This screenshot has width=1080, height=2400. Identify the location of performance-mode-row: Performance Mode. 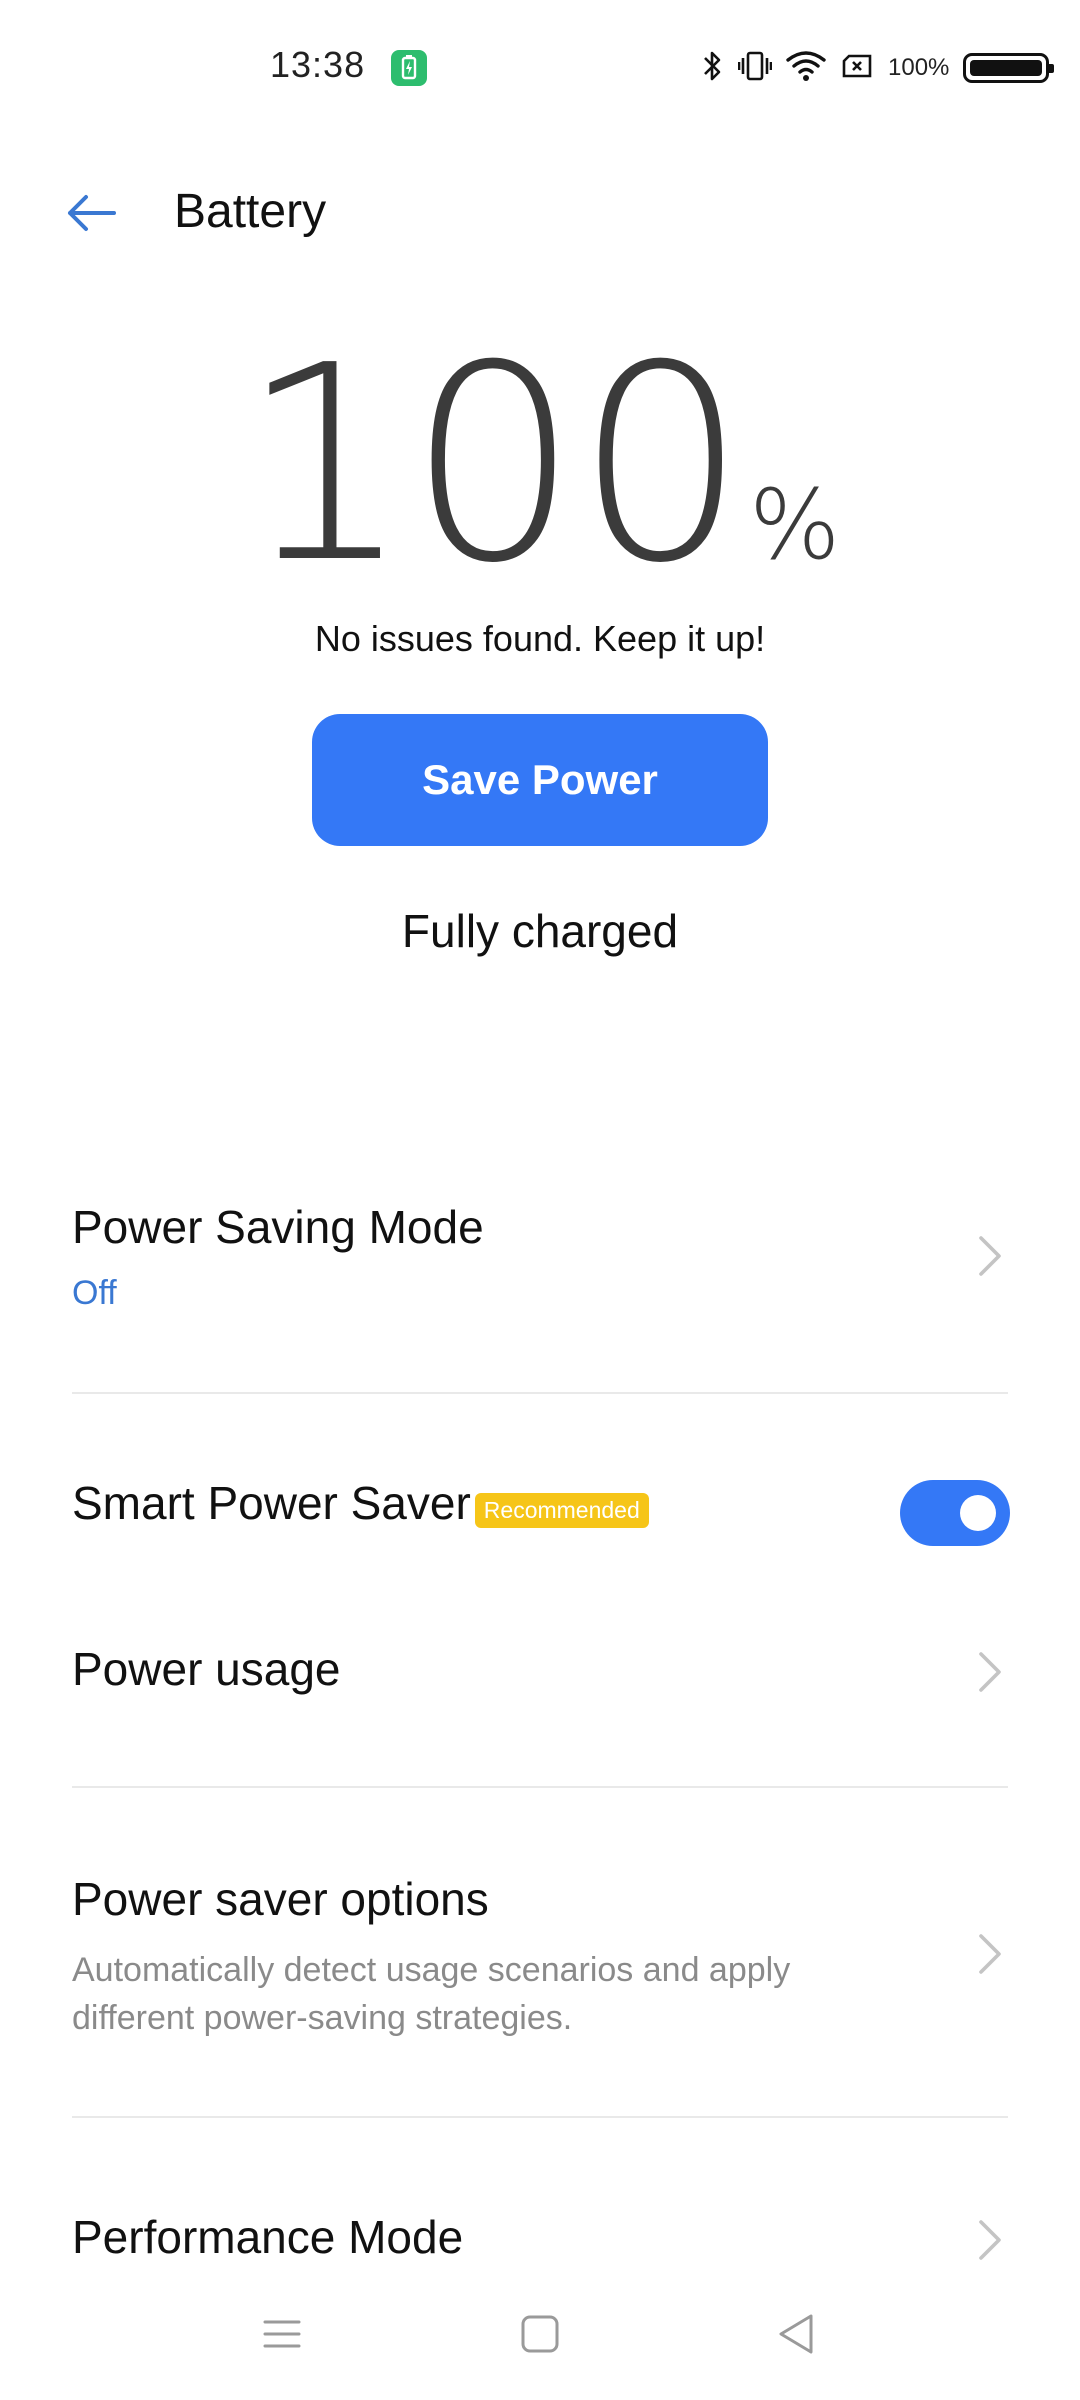
(540, 2241).